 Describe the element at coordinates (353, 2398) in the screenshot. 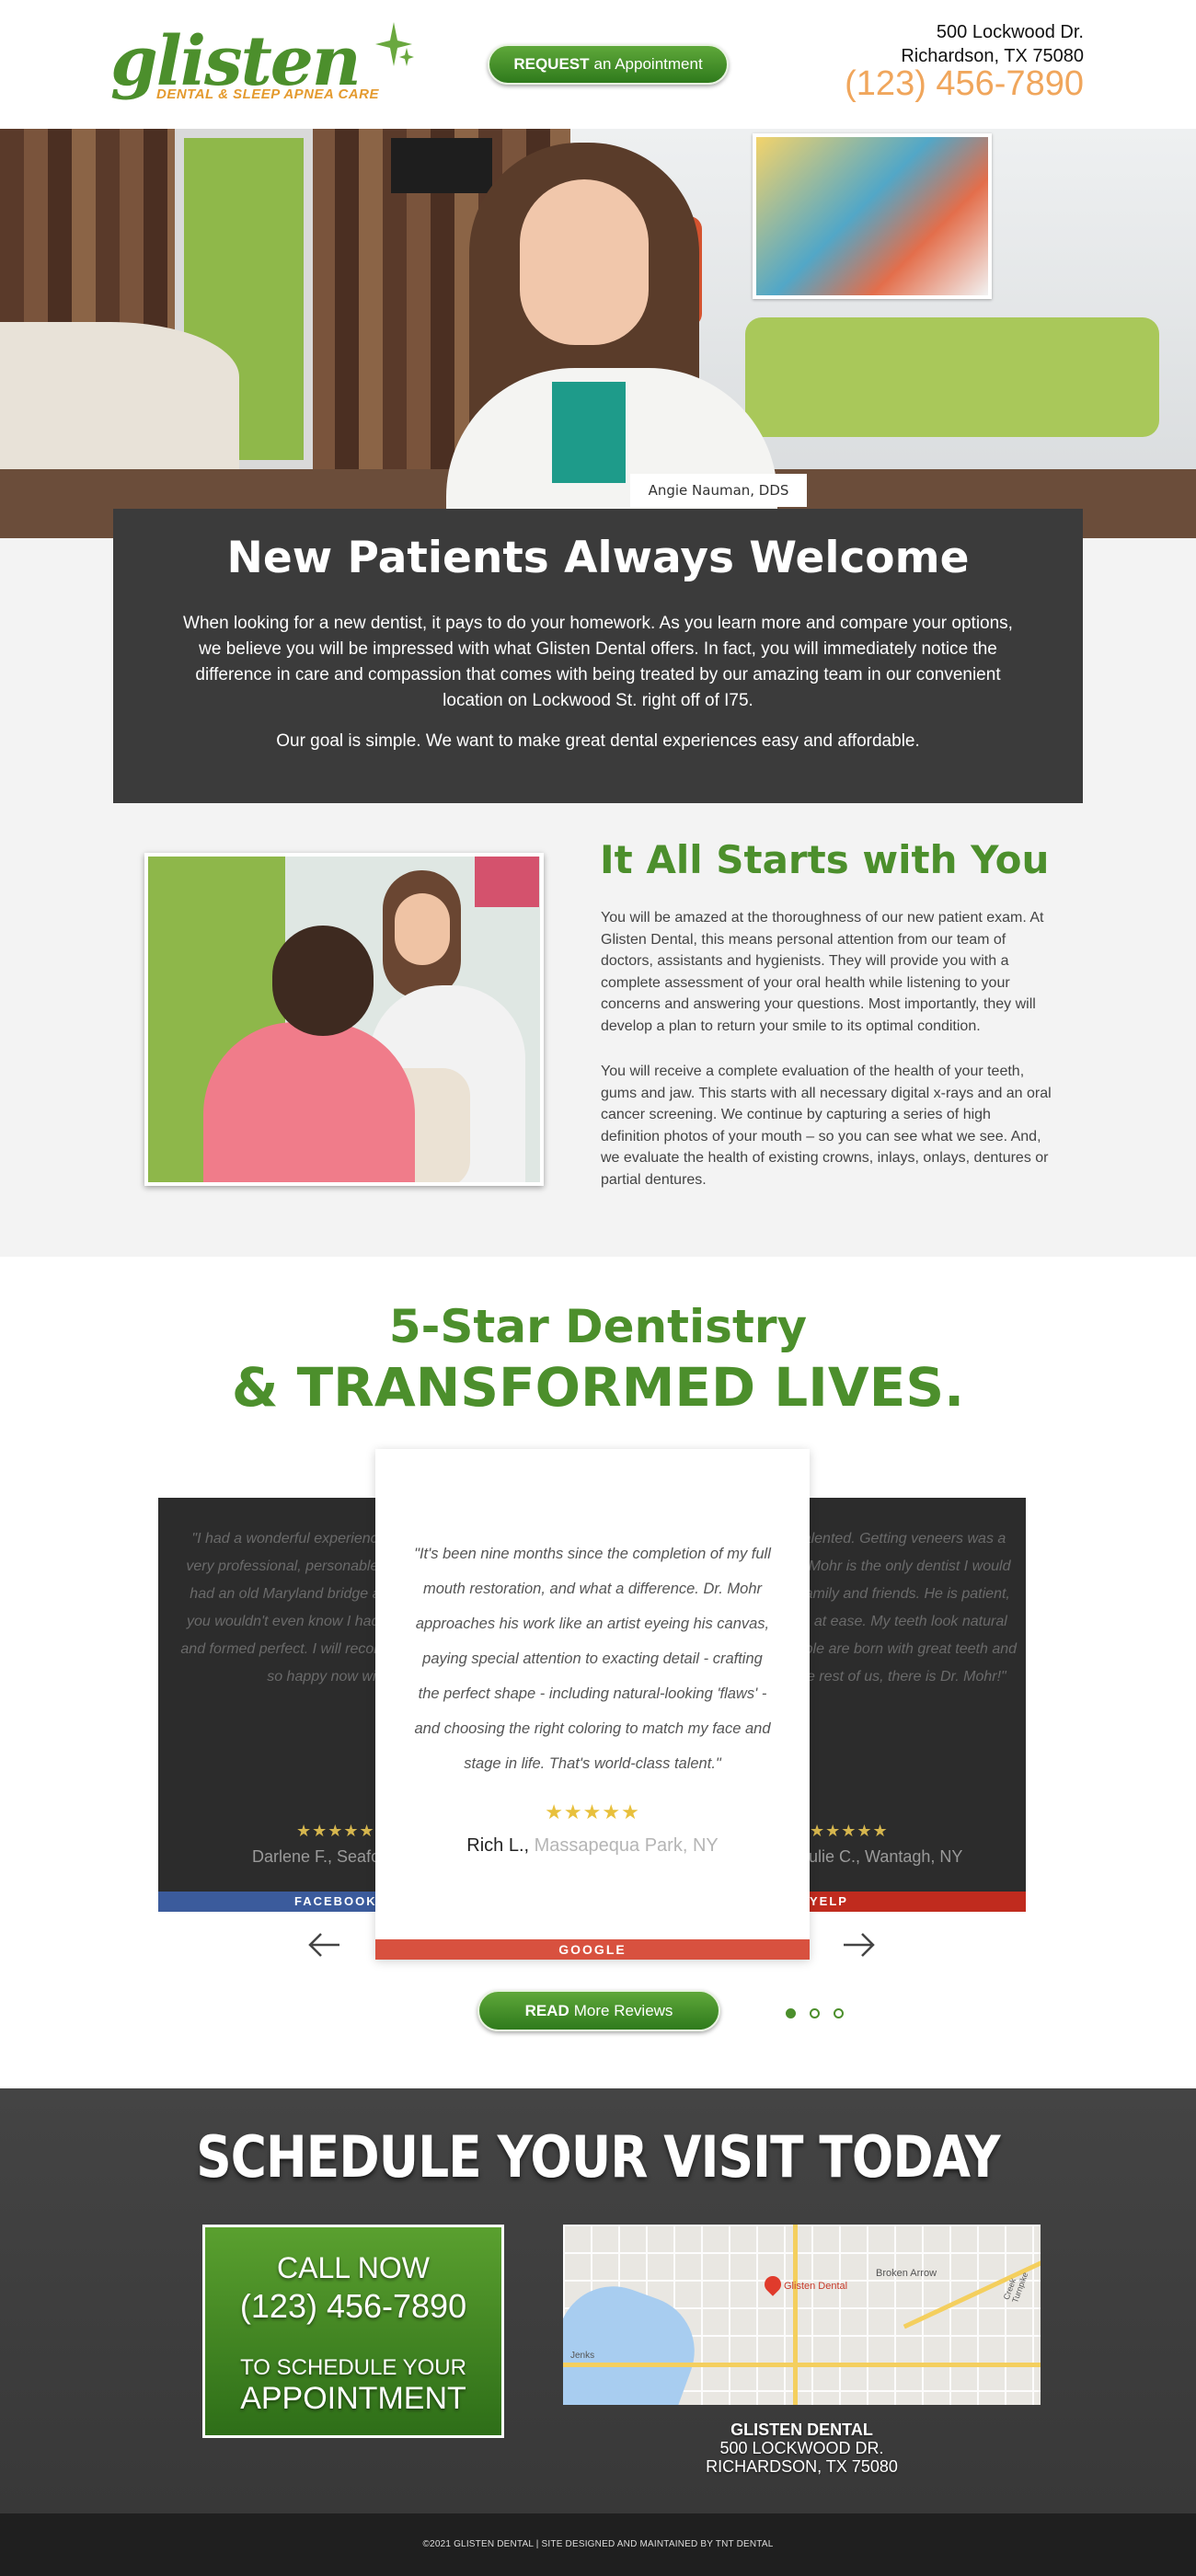

I see `call-appointment-label: APPOINTMENT` at that location.